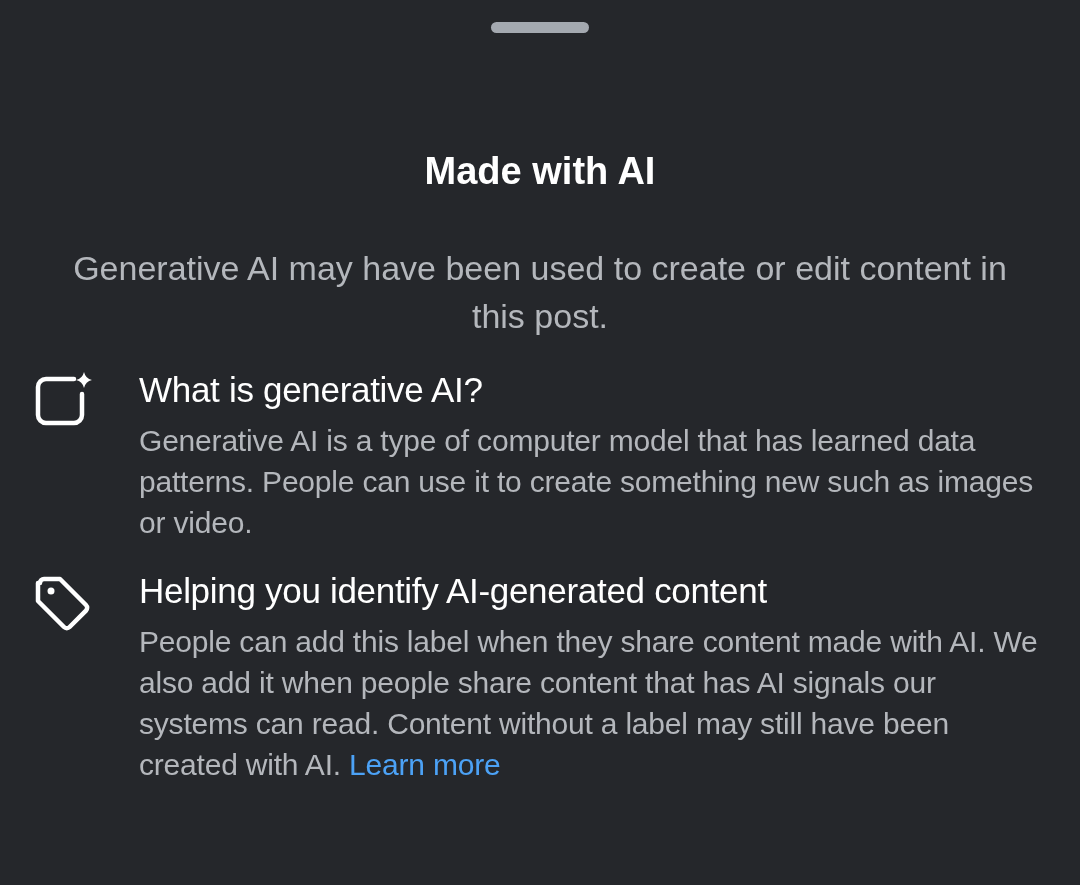 This screenshot has width=1080, height=885. Describe the element at coordinates (425, 764) in the screenshot. I see `learn-more-link: Learn more` at that location.